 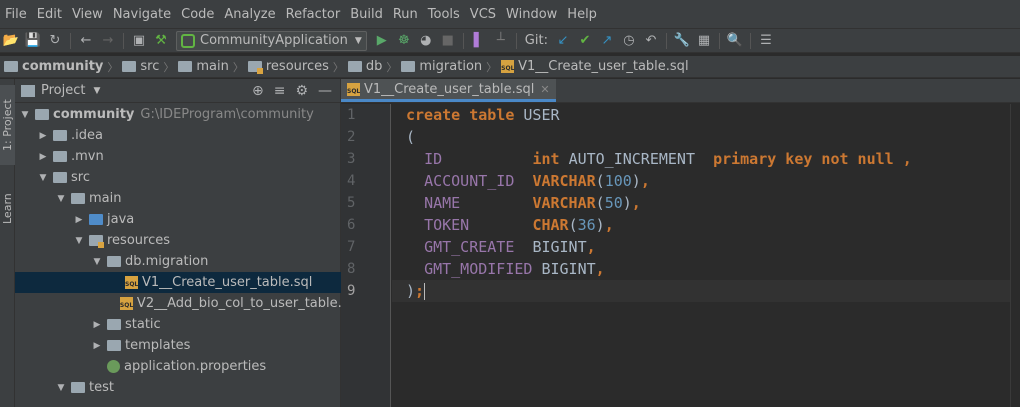 I want to click on breadcrumb-item-resources: resources, so click(x=288, y=66).